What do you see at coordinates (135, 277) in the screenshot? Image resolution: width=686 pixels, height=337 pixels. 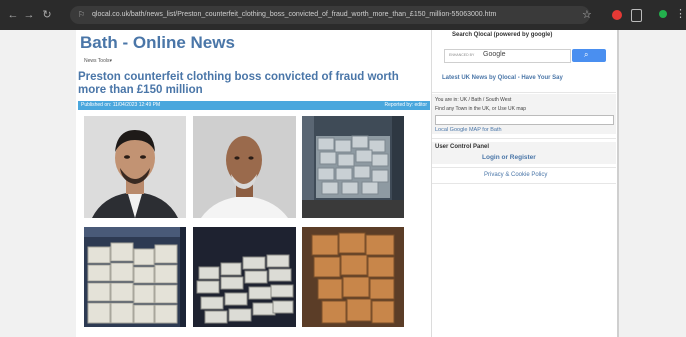 I see `photo-container-boxes` at bounding box center [135, 277].